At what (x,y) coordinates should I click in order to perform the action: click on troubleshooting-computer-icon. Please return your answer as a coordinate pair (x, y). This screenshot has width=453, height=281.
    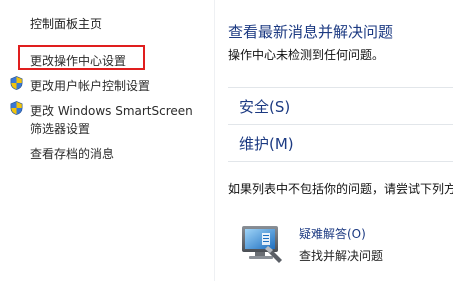
    Looking at the image, I should click on (262, 244).